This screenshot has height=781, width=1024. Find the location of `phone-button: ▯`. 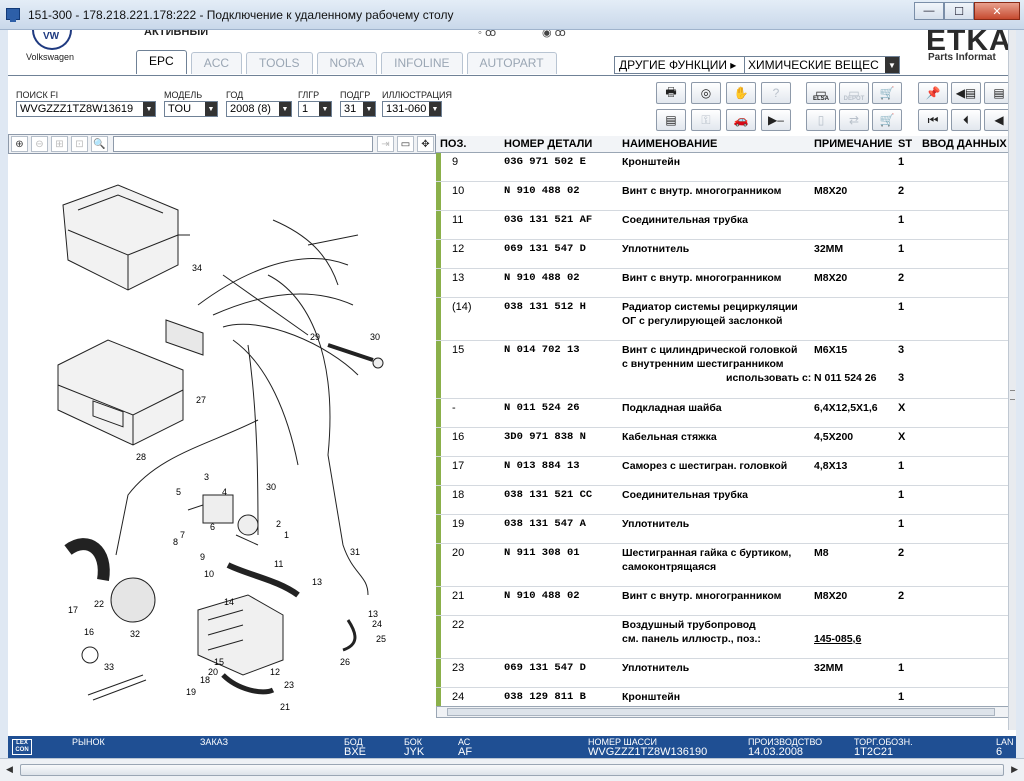

phone-button: ▯ is located at coordinates (821, 120).